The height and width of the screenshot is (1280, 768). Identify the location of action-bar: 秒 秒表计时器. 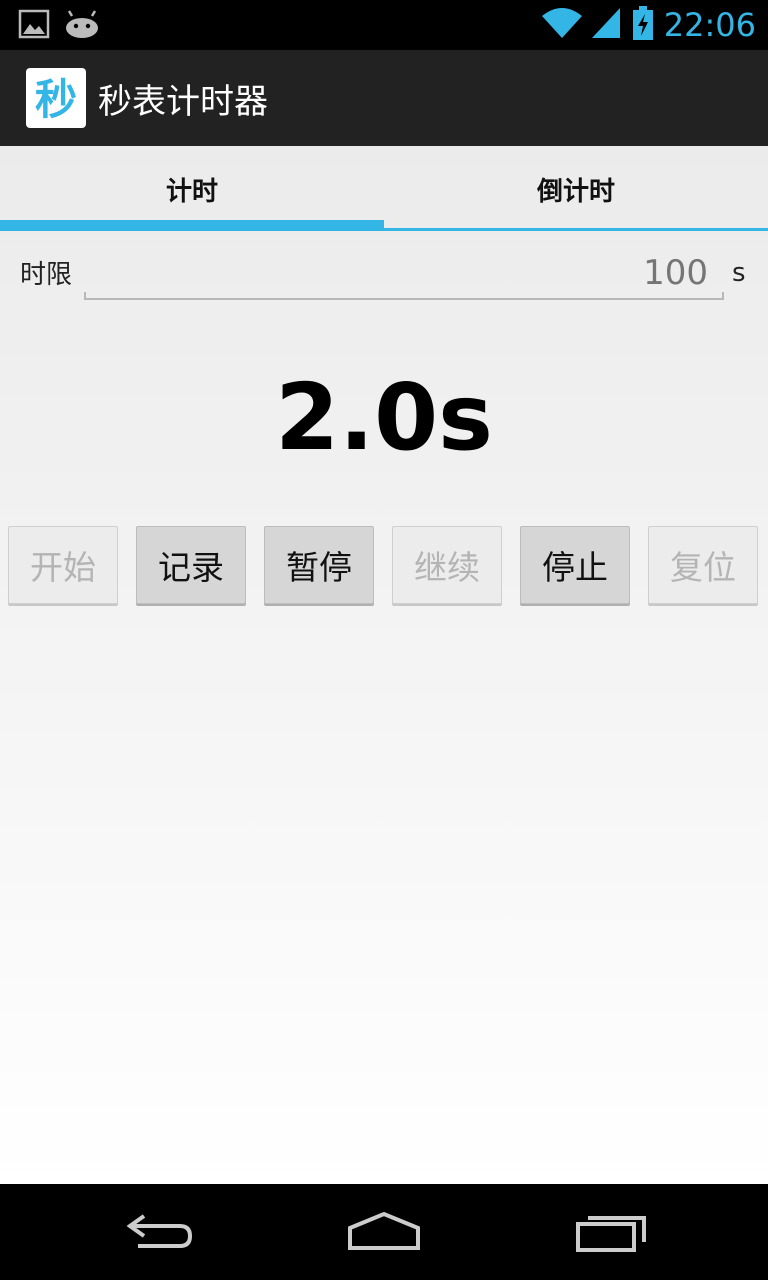
(384, 98).